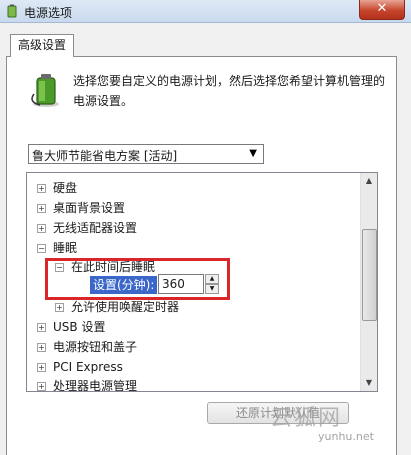 The width and height of the screenshot is (411, 455). Describe the element at coordinates (306, 418) in the screenshot. I see `watermark-logo: 云狐网` at that location.